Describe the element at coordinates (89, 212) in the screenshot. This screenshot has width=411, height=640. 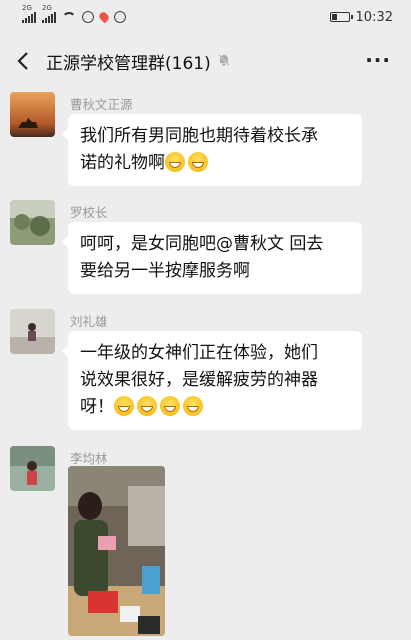
I see `sender-name: 罗校长` at that location.